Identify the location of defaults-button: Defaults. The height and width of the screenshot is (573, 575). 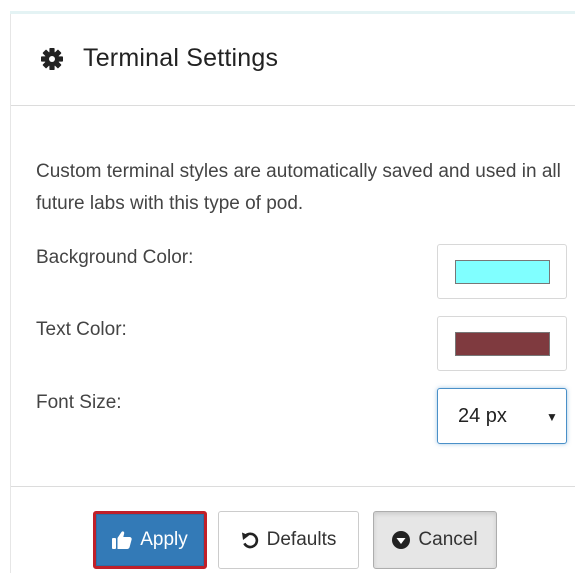
(288, 540).